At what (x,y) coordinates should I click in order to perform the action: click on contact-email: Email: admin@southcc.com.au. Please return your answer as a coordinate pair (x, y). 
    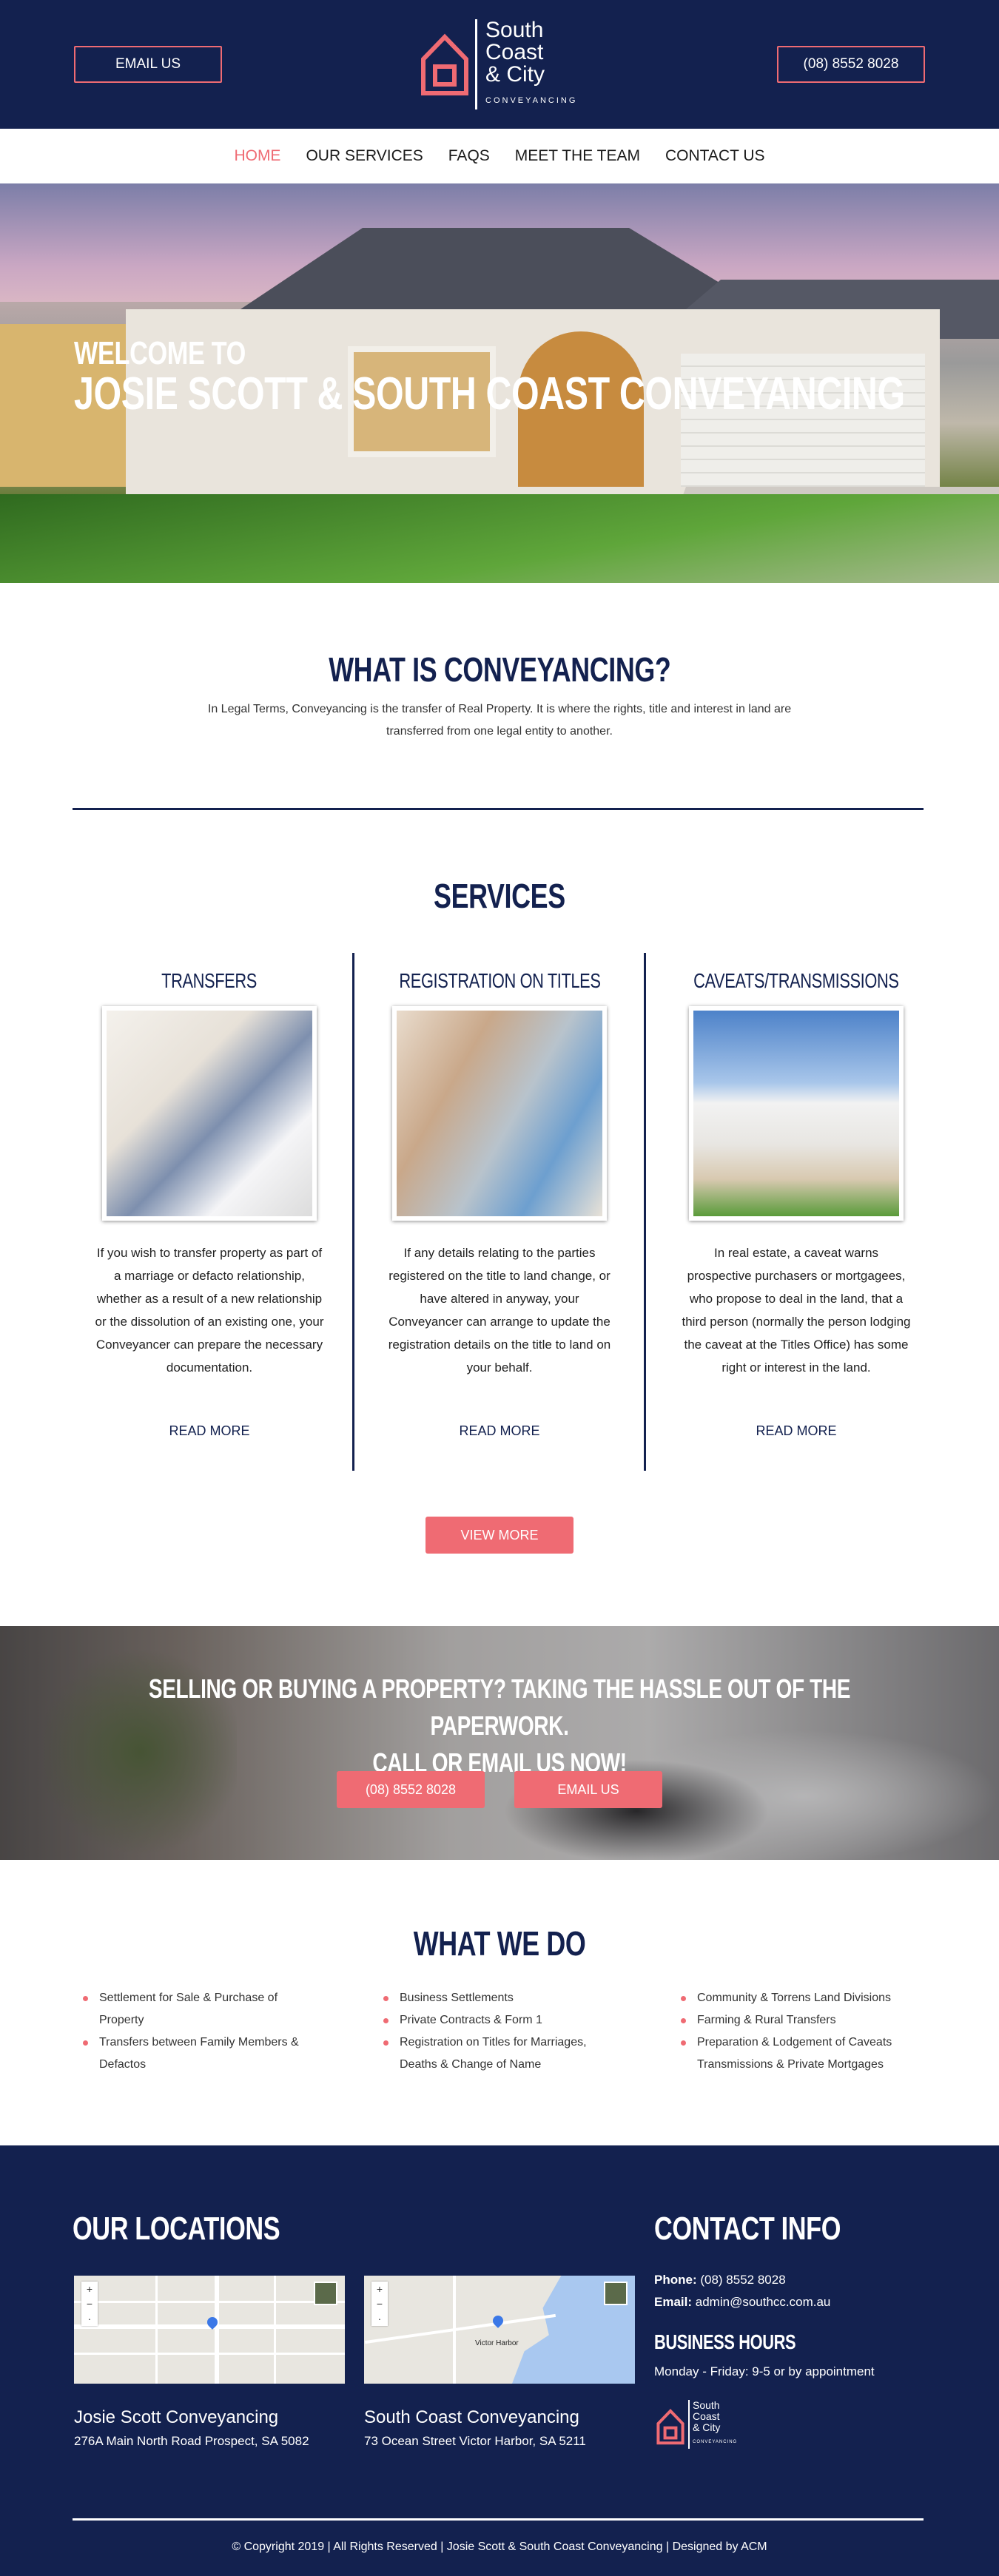
    Looking at the image, I should click on (742, 2302).